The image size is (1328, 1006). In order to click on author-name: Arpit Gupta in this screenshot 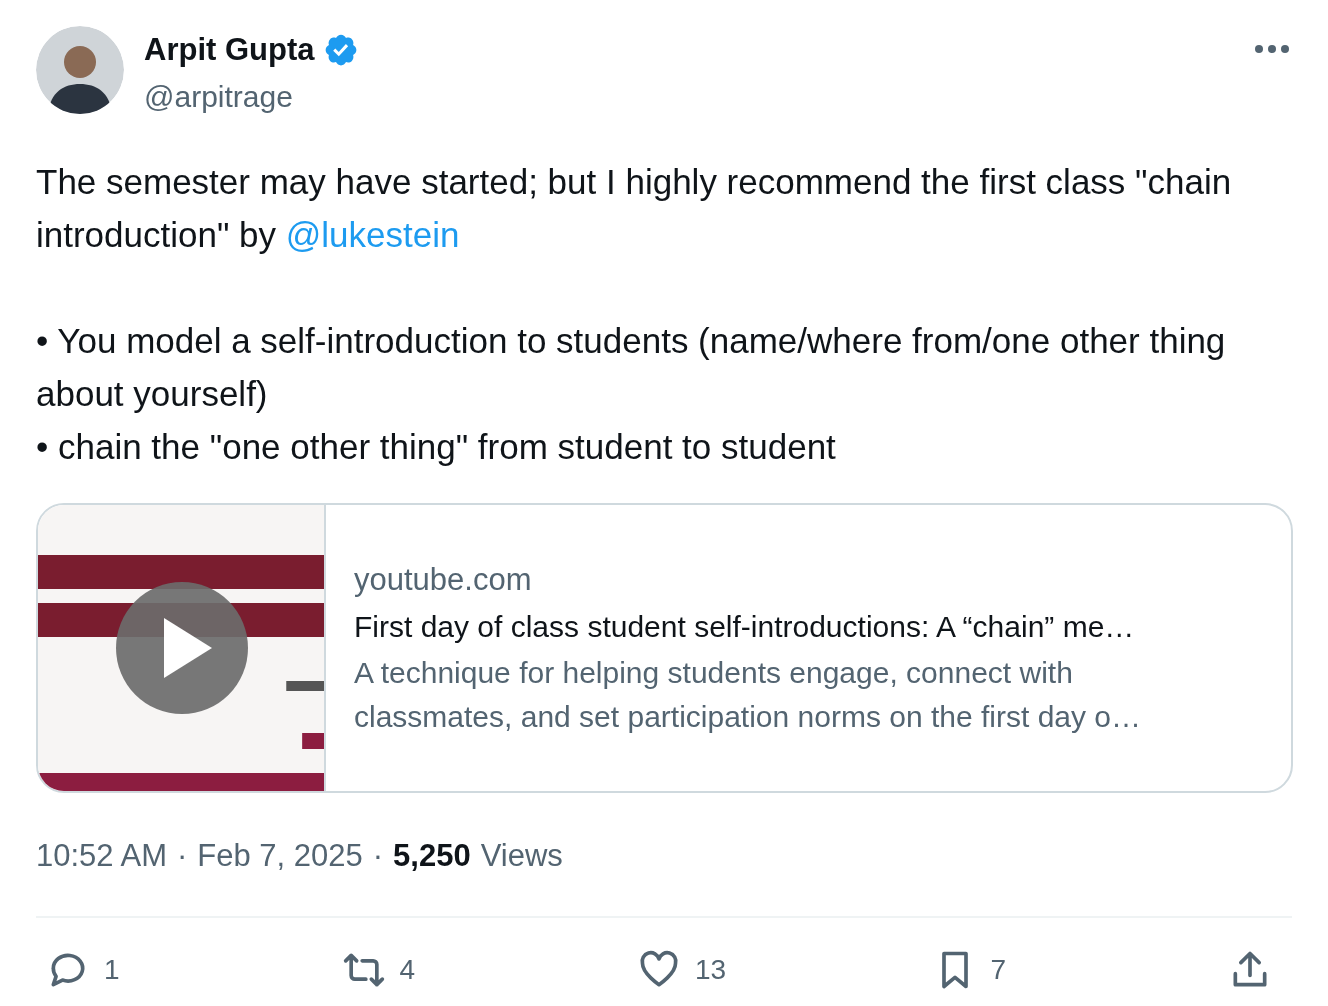, I will do `click(229, 50)`.